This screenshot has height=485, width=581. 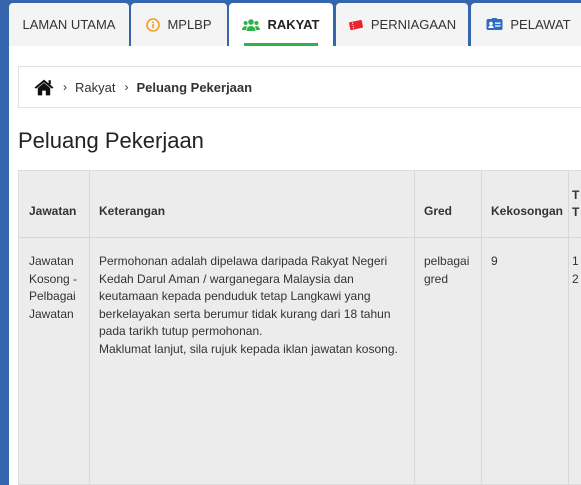 I want to click on header-jawatan: Jawatan, so click(x=53, y=211).